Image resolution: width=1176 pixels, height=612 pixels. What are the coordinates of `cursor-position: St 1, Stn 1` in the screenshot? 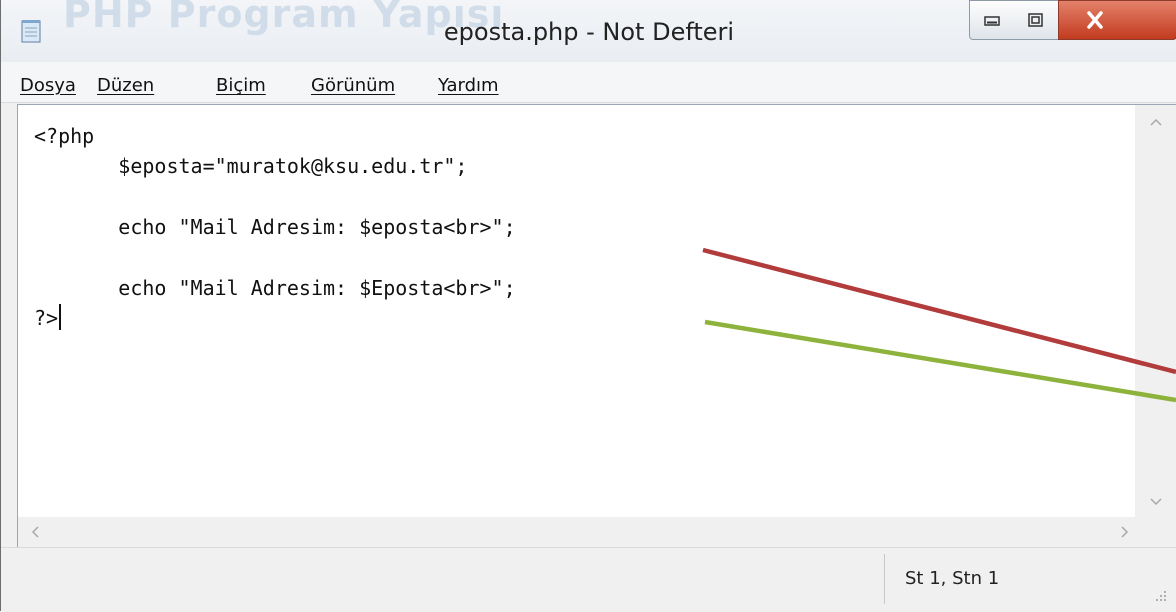 It's located at (952, 578).